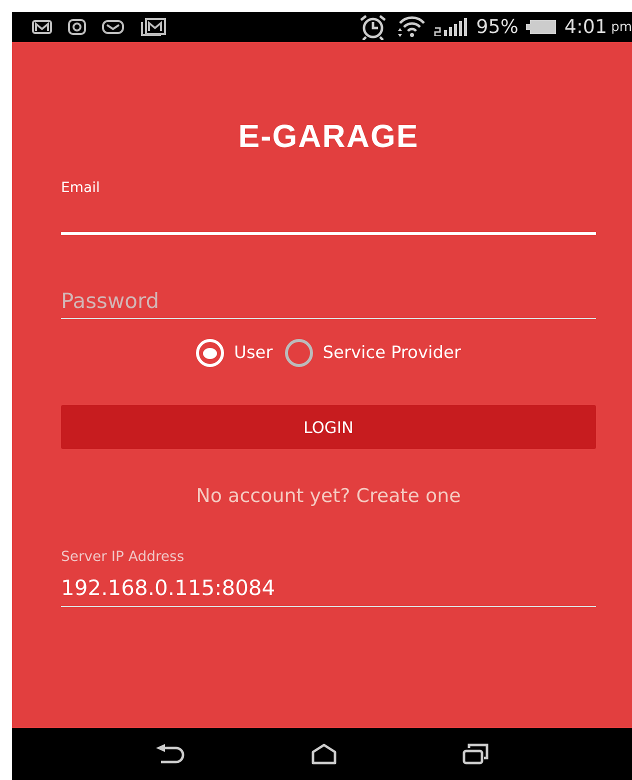 The image size is (632, 780). I want to click on server-ip-field: 192.168.0.115:8084, so click(328, 588).